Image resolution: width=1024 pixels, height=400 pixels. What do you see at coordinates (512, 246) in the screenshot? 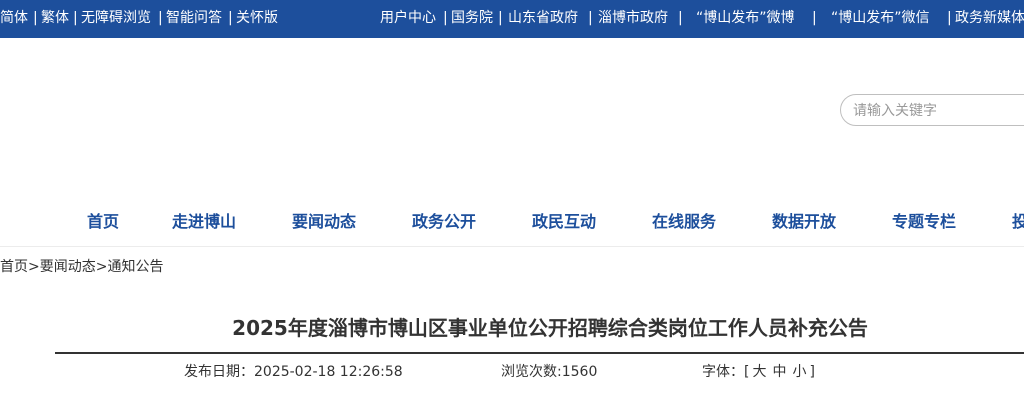
I see `nav-divider` at bounding box center [512, 246].